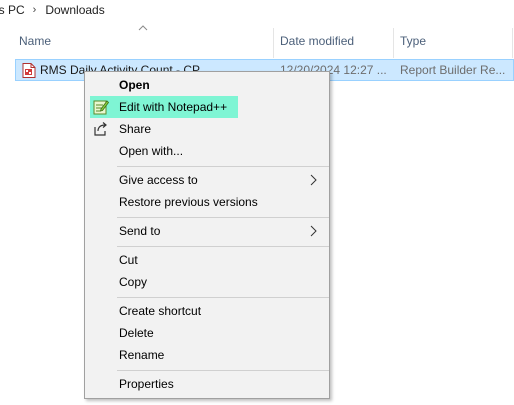 The image size is (514, 405). Describe the element at coordinates (207, 129) in the screenshot. I see `menu-item-share: Share` at that location.